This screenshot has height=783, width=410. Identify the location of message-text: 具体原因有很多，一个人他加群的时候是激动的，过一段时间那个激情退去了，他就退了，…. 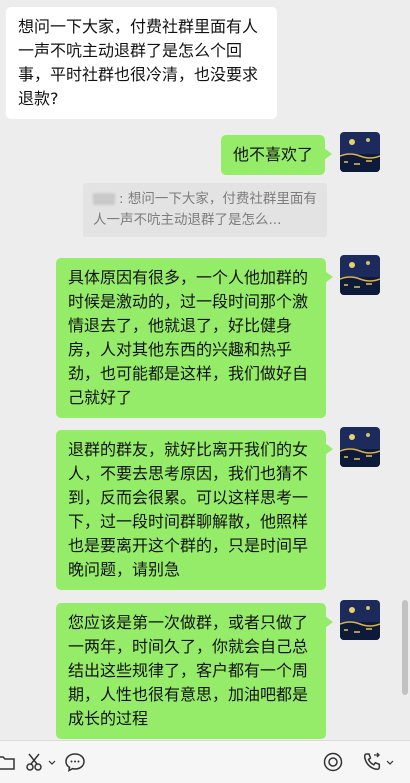
(188, 337).